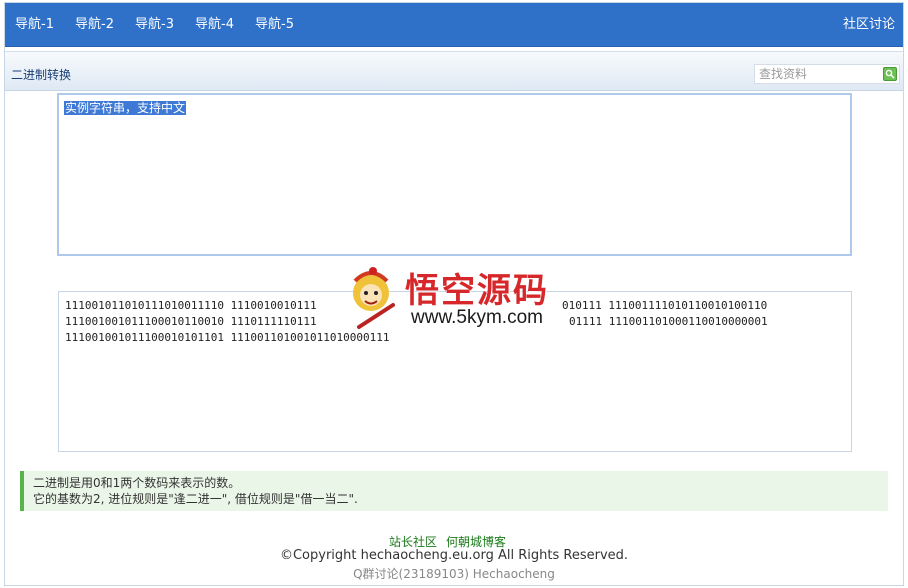 Image resolution: width=908 pixels, height=588 pixels. What do you see at coordinates (274, 25) in the screenshot?
I see `nav-item-5: 导航-5` at bounding box center [274, 25].